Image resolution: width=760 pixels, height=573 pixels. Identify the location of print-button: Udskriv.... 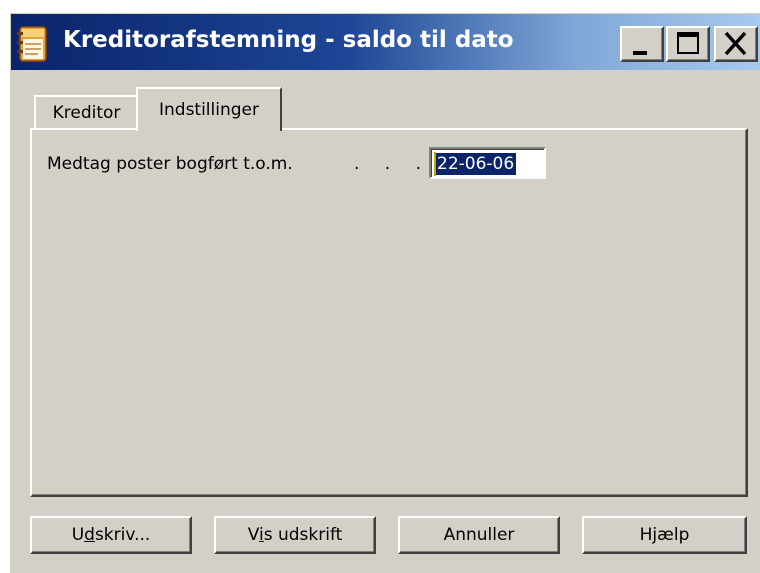
(111, 535).